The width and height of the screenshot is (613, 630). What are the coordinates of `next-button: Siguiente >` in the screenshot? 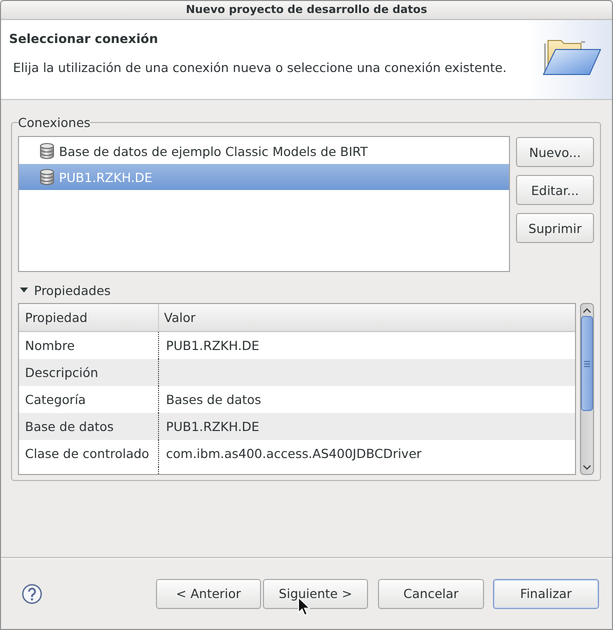 It's located at (315, 593).